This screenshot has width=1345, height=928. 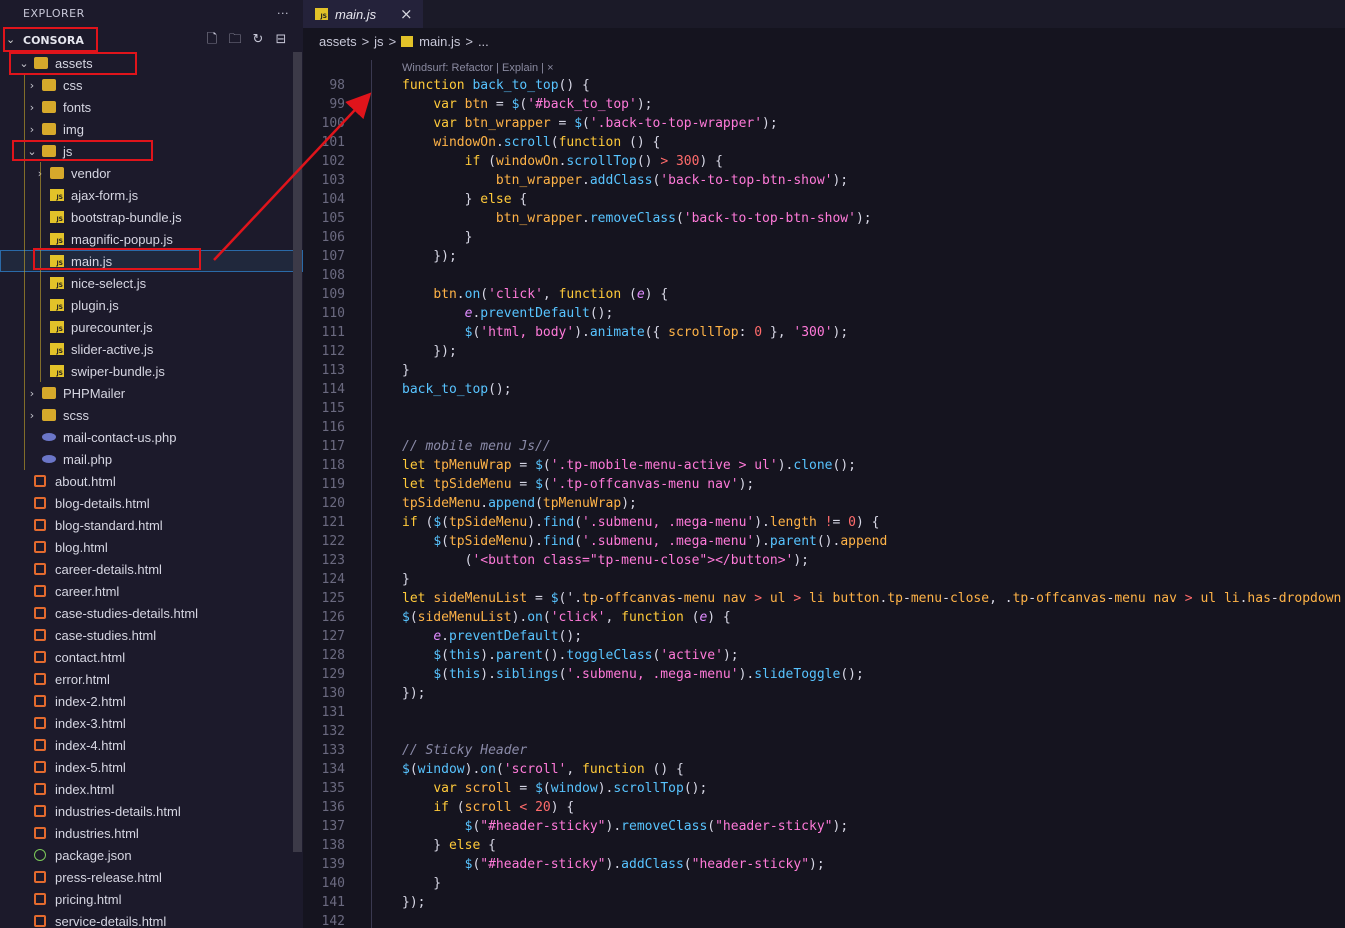 I want to click on tree-item: case-studies.html, so click(x=151, y=635).